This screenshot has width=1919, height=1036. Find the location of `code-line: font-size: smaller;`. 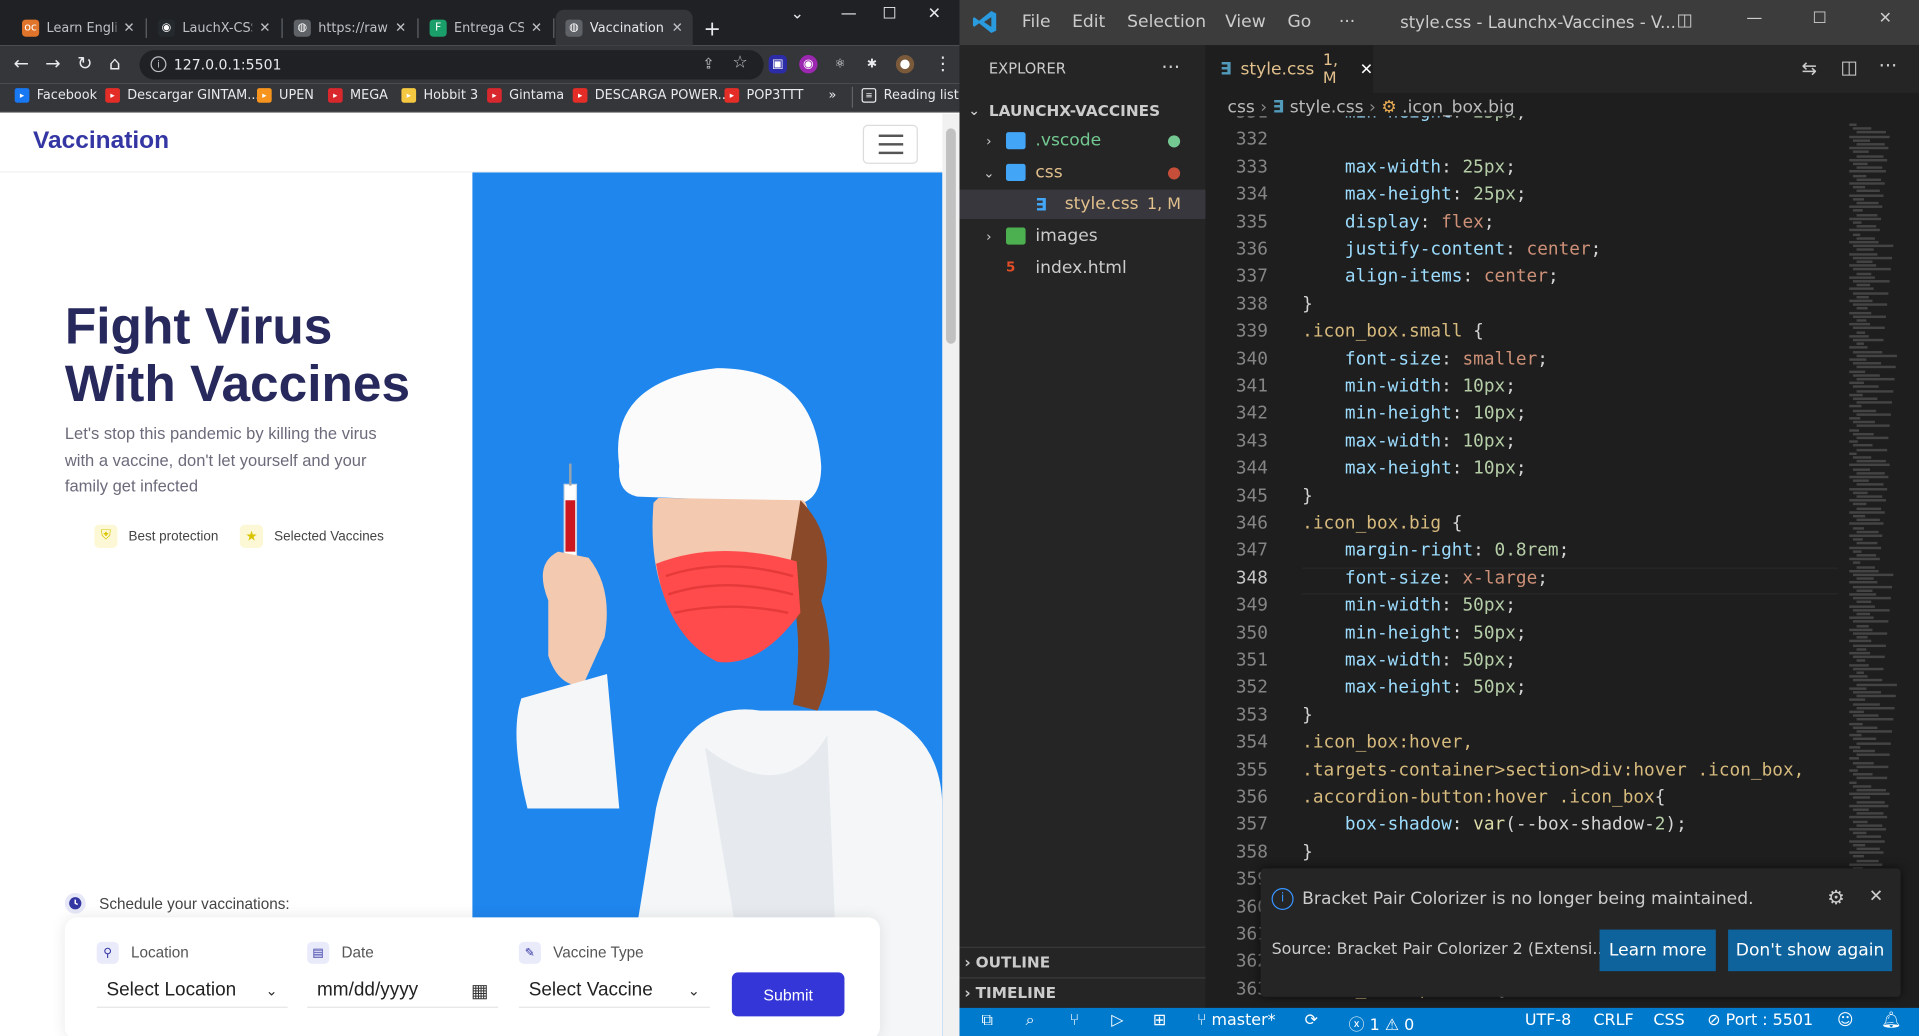

code-line: font-size: smaller; is located at coordinates (1425, 359).